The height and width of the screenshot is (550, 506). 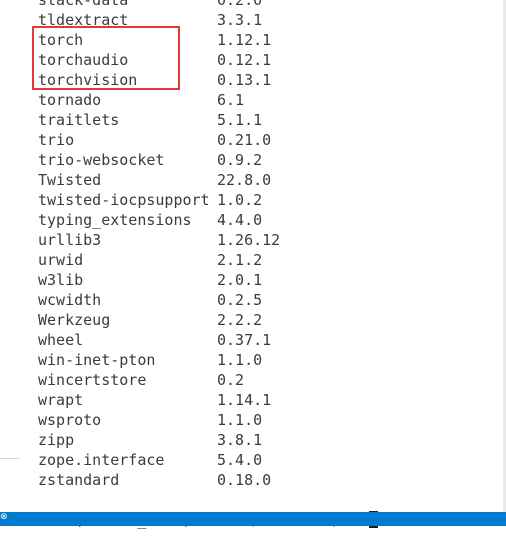 I want to click on package-version: 2.0.1, so click(x=240, y=280).